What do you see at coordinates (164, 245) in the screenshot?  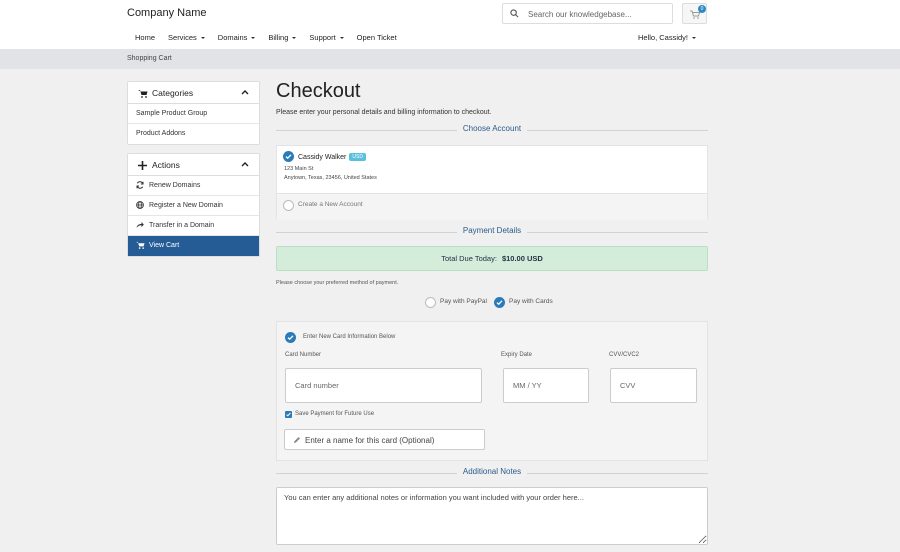 I see `sidebar-item-label: View Cart` at bounding box center [164, 245].